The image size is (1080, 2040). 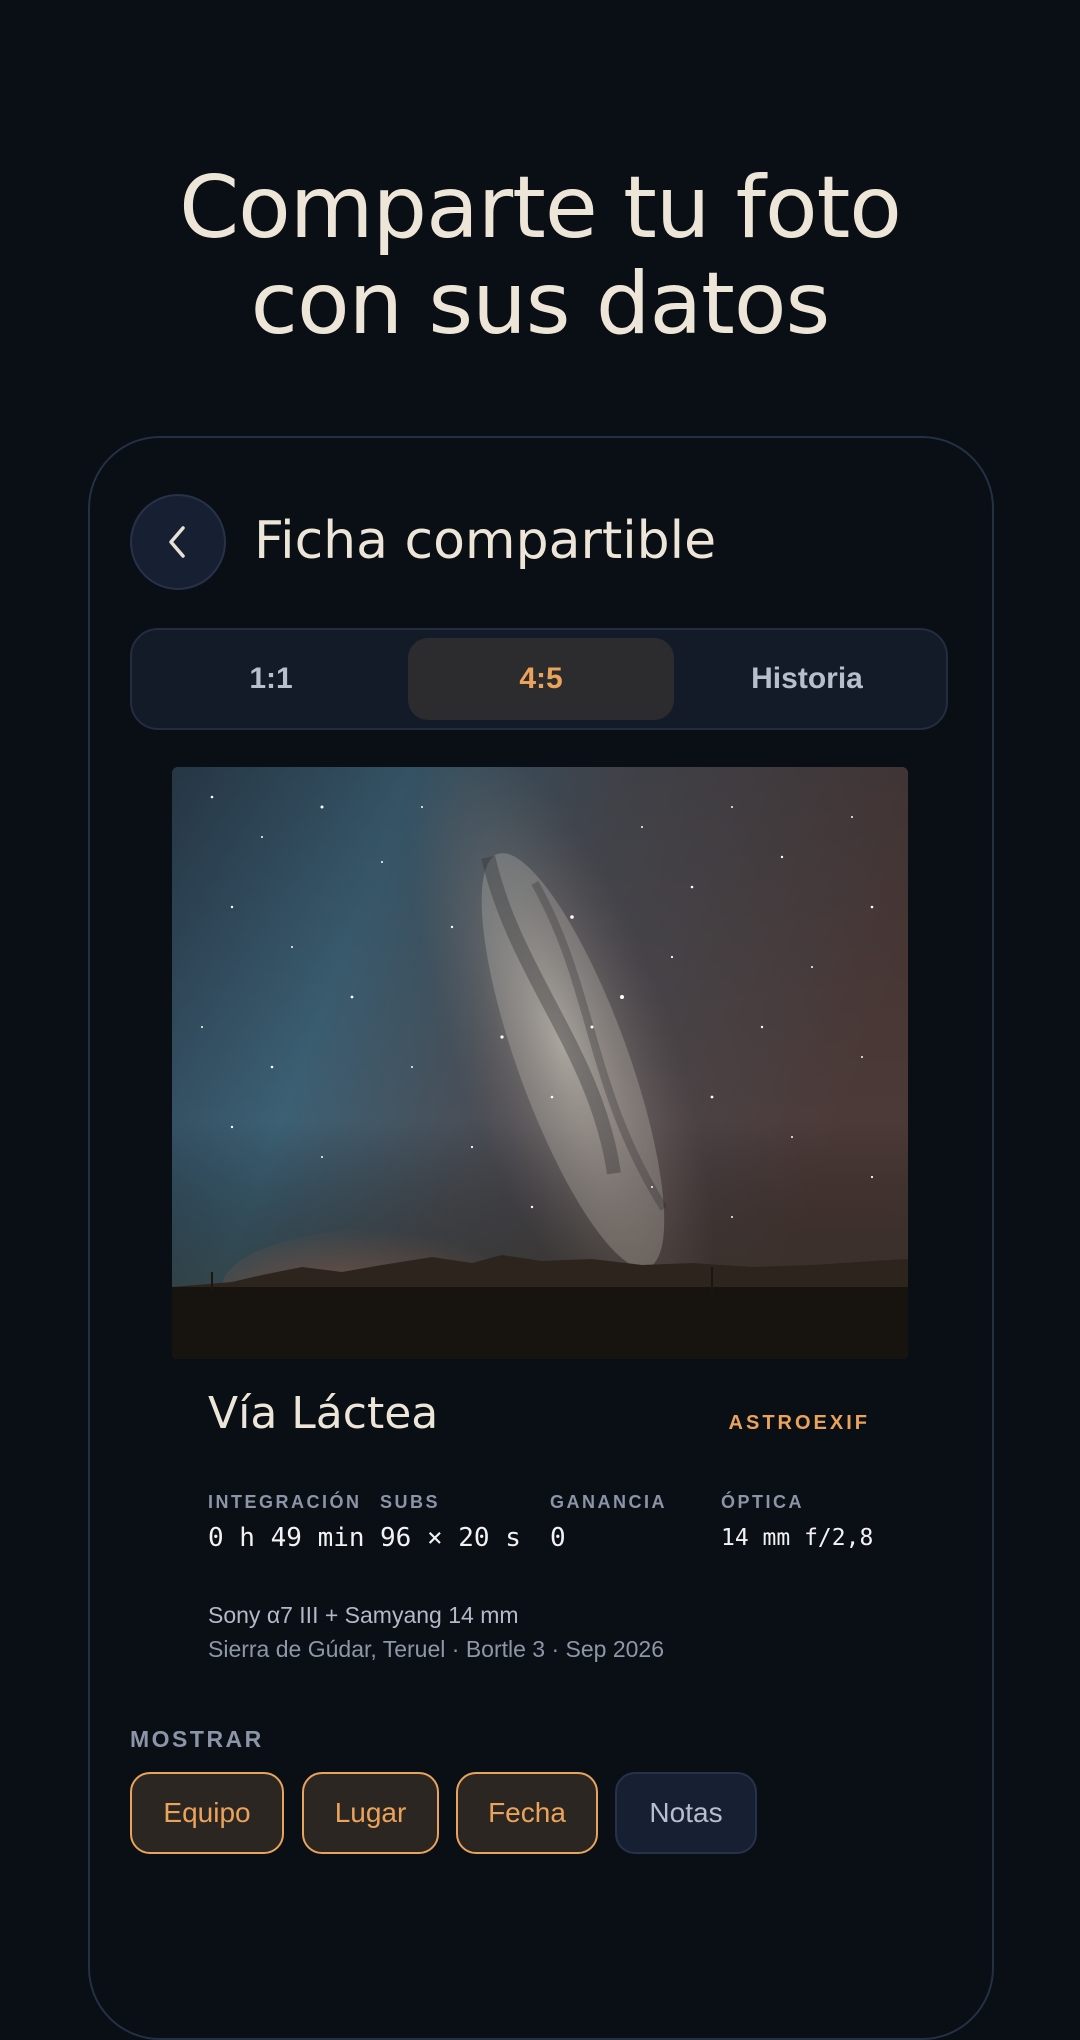 What do you see at coordinates (686, 1813) in the screenshot?
I see `chip-notas: Notas` at bounding box center [686, 1813].